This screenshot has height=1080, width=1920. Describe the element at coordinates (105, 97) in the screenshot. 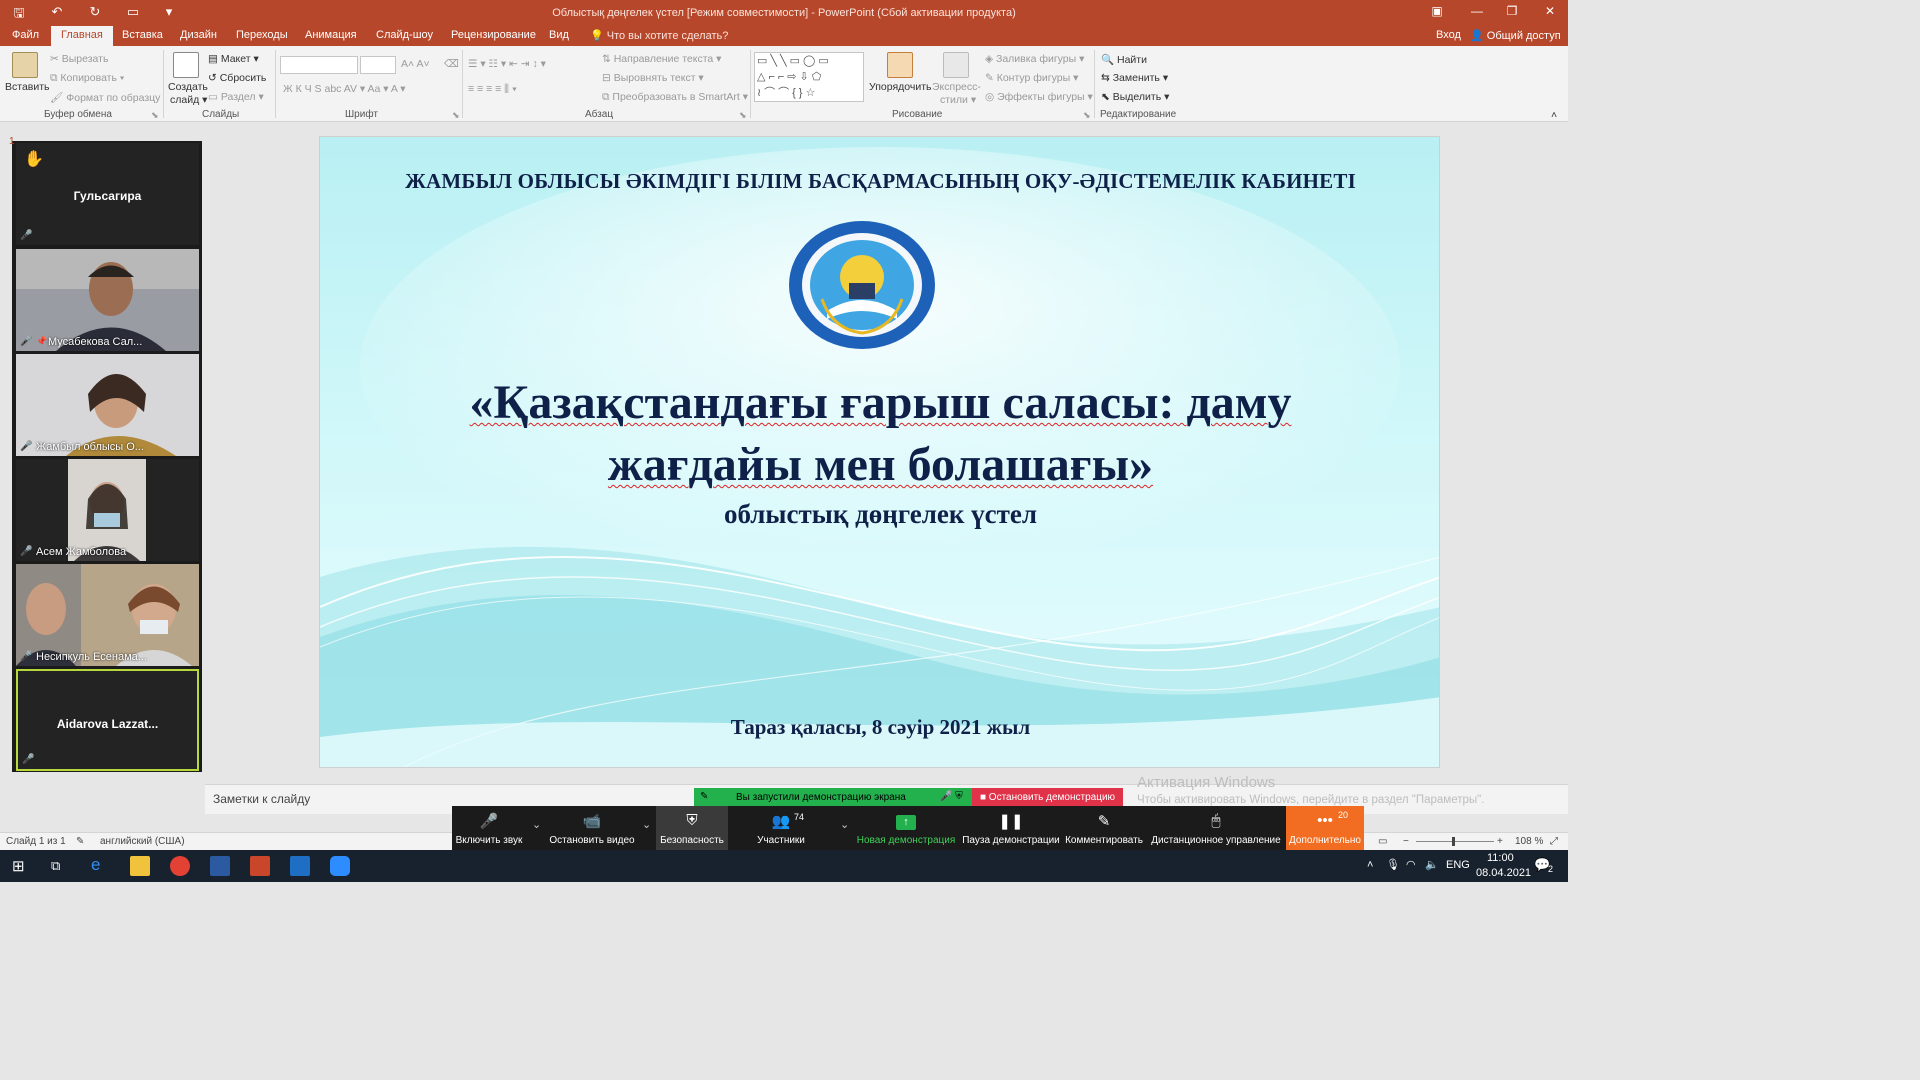

I see `format-painter-button: 🖌 Формат по образцу` at that location.